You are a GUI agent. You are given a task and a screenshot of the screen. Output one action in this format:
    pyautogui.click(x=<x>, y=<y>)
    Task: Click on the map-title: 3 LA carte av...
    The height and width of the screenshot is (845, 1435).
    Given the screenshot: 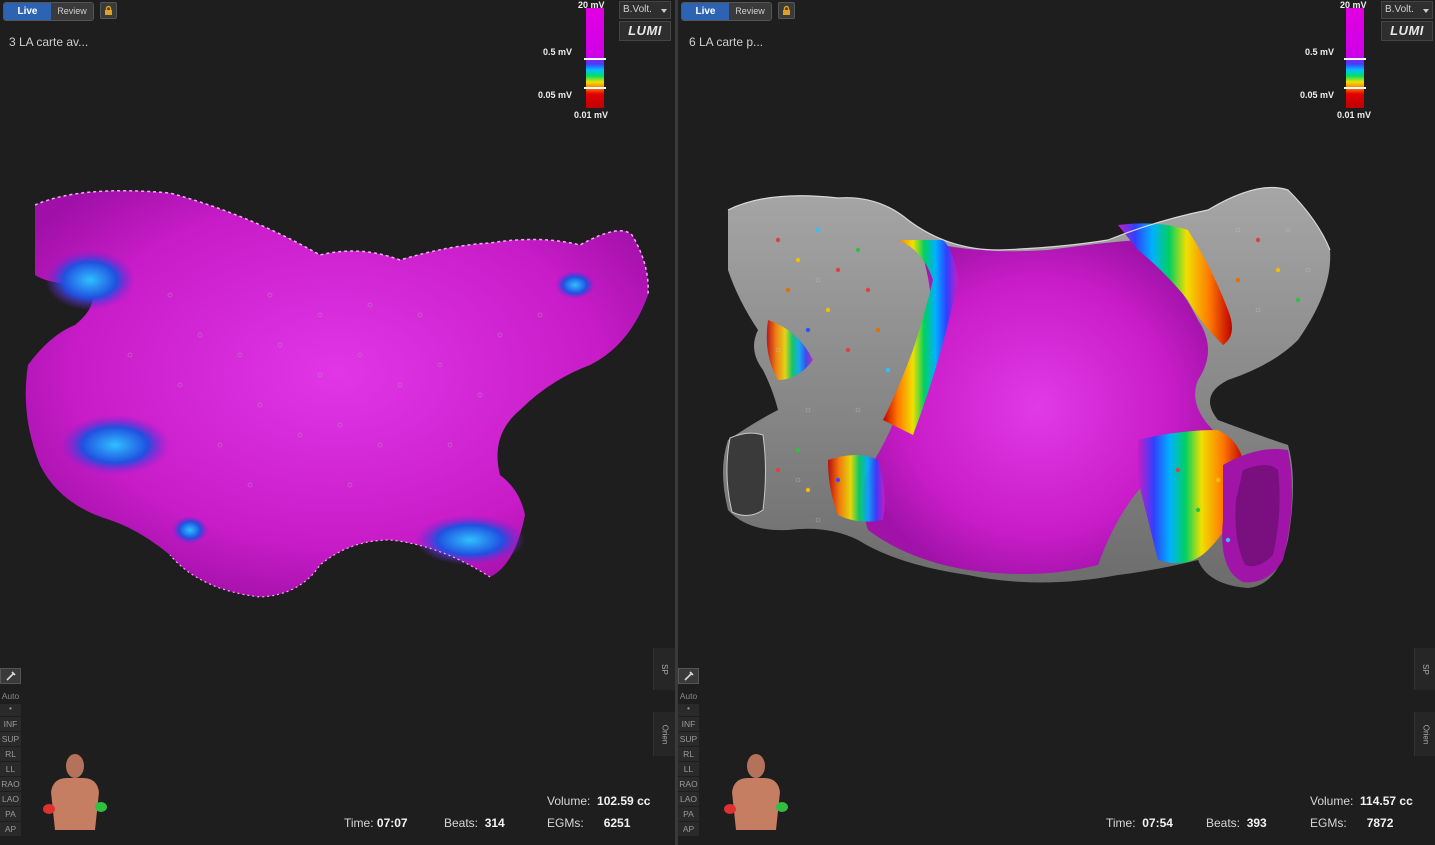 What is the action you would take?
    pyautogui.click(x=49, y=42)
    